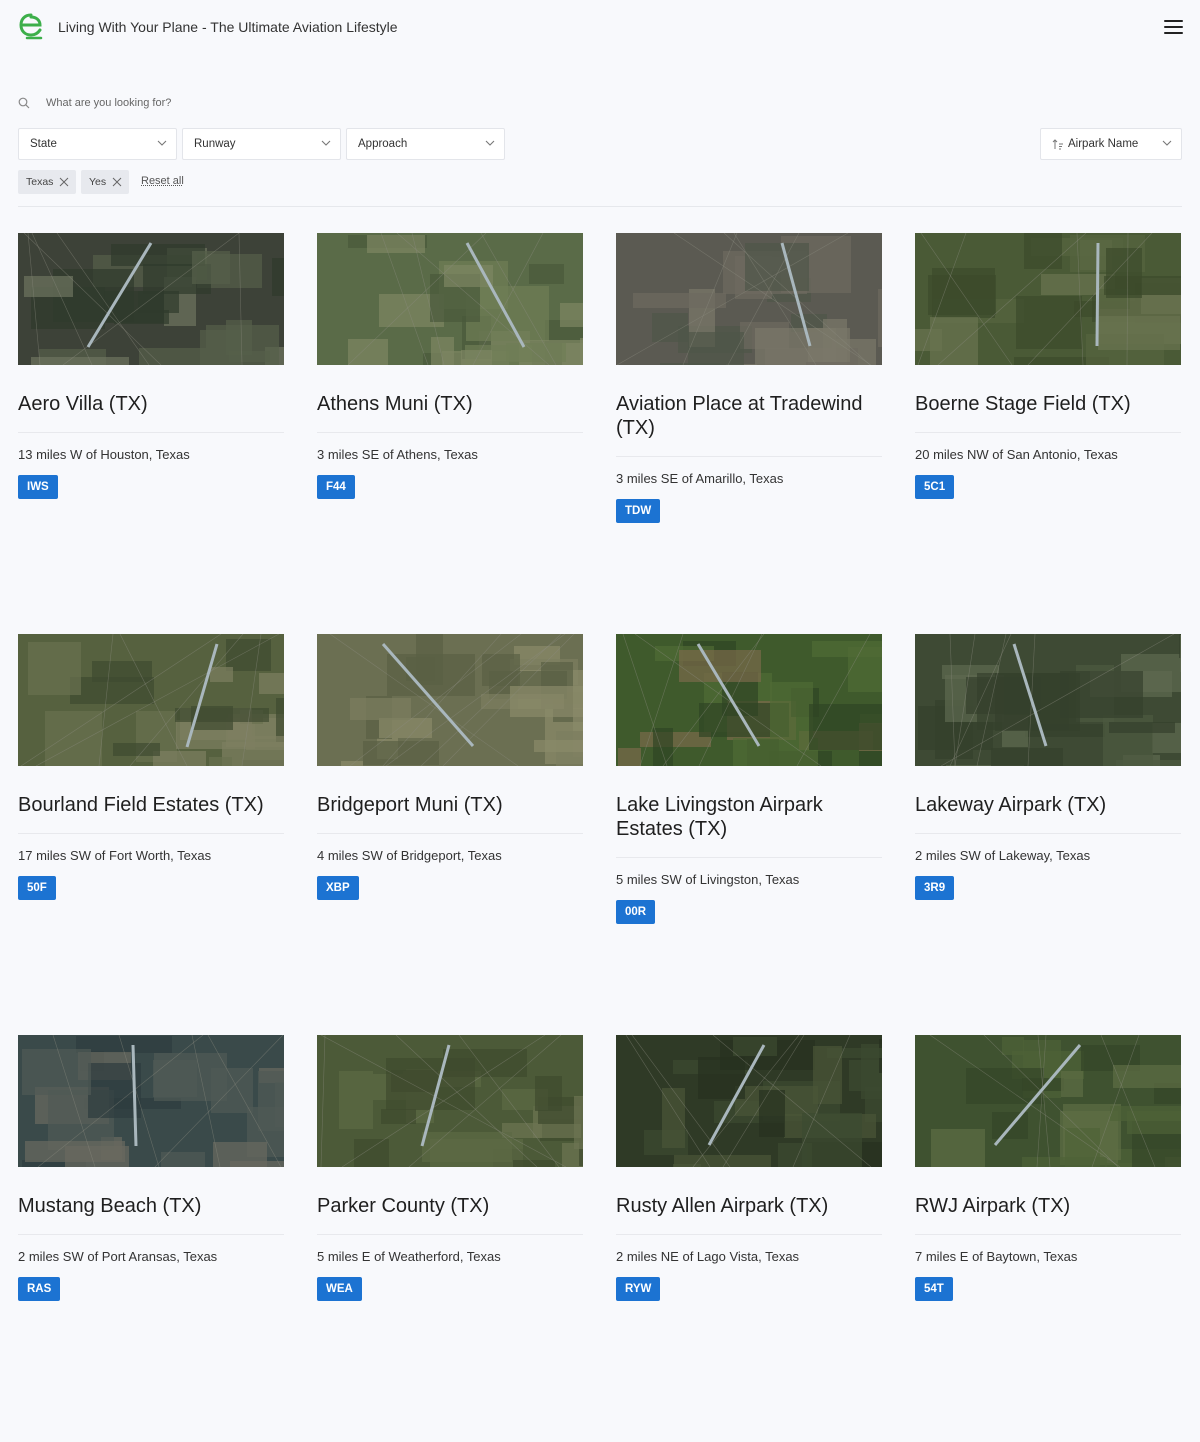 The height and width of the screenshot is (1442, 1200). I want to click on filter-chip-texas: Texas, so click(47, 182).